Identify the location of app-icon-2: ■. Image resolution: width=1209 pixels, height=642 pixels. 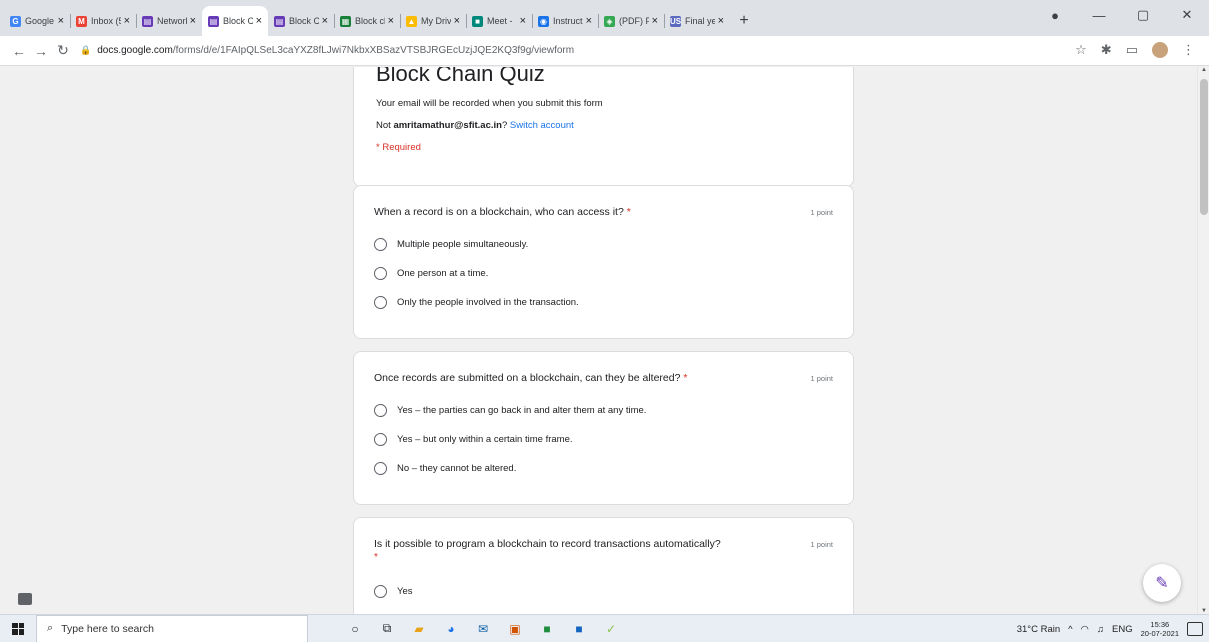
(579, 629).